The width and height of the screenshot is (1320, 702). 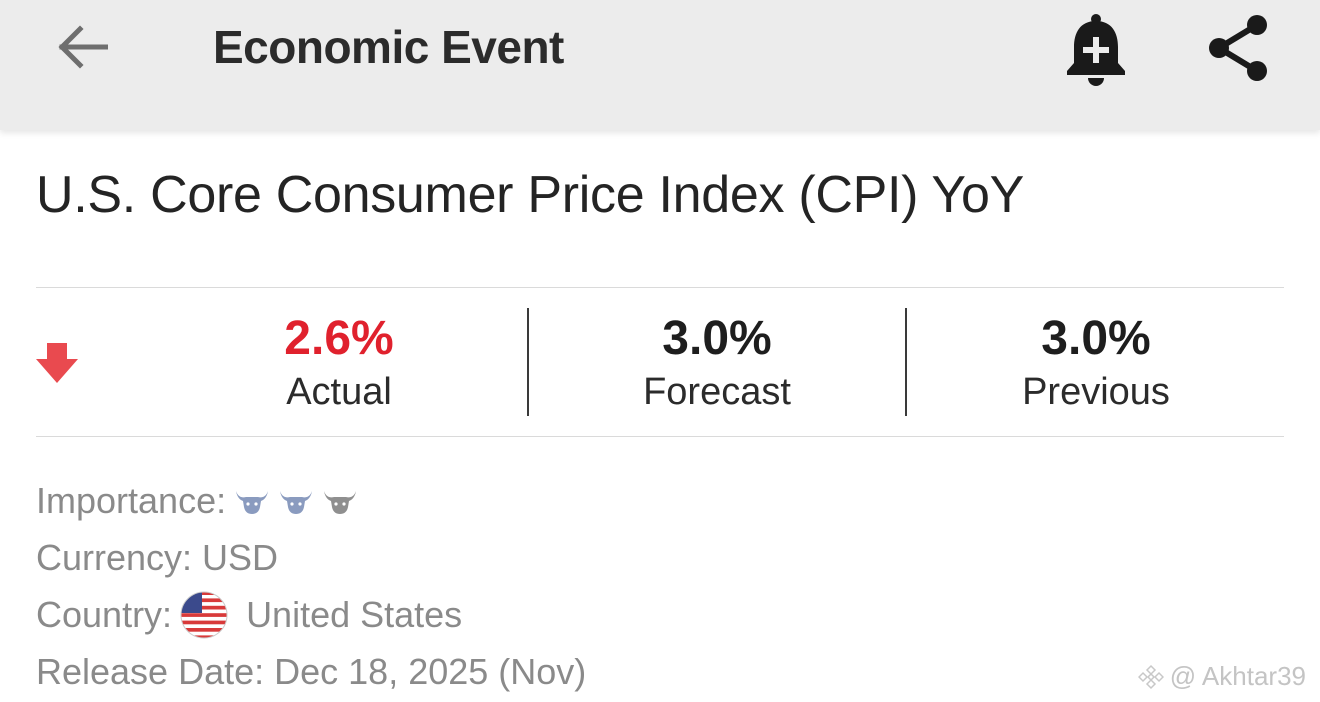 What do you see at coordinates (1096, 392) in the screenshot?
I see `previous-label: Previous` at bounding box center [1096, 392].